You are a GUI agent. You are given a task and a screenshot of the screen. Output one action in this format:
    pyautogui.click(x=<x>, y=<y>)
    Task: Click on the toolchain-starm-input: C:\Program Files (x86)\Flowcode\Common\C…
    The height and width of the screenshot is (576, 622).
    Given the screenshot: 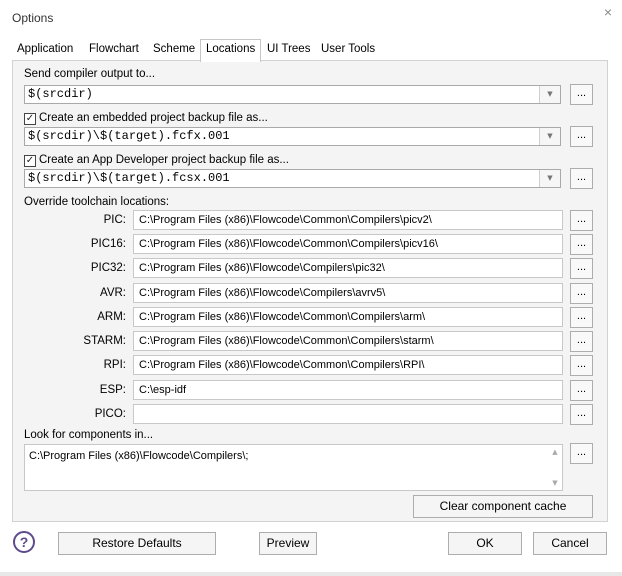 What is the action you would take?
    pyautogui.click(x=348, y=341)
    